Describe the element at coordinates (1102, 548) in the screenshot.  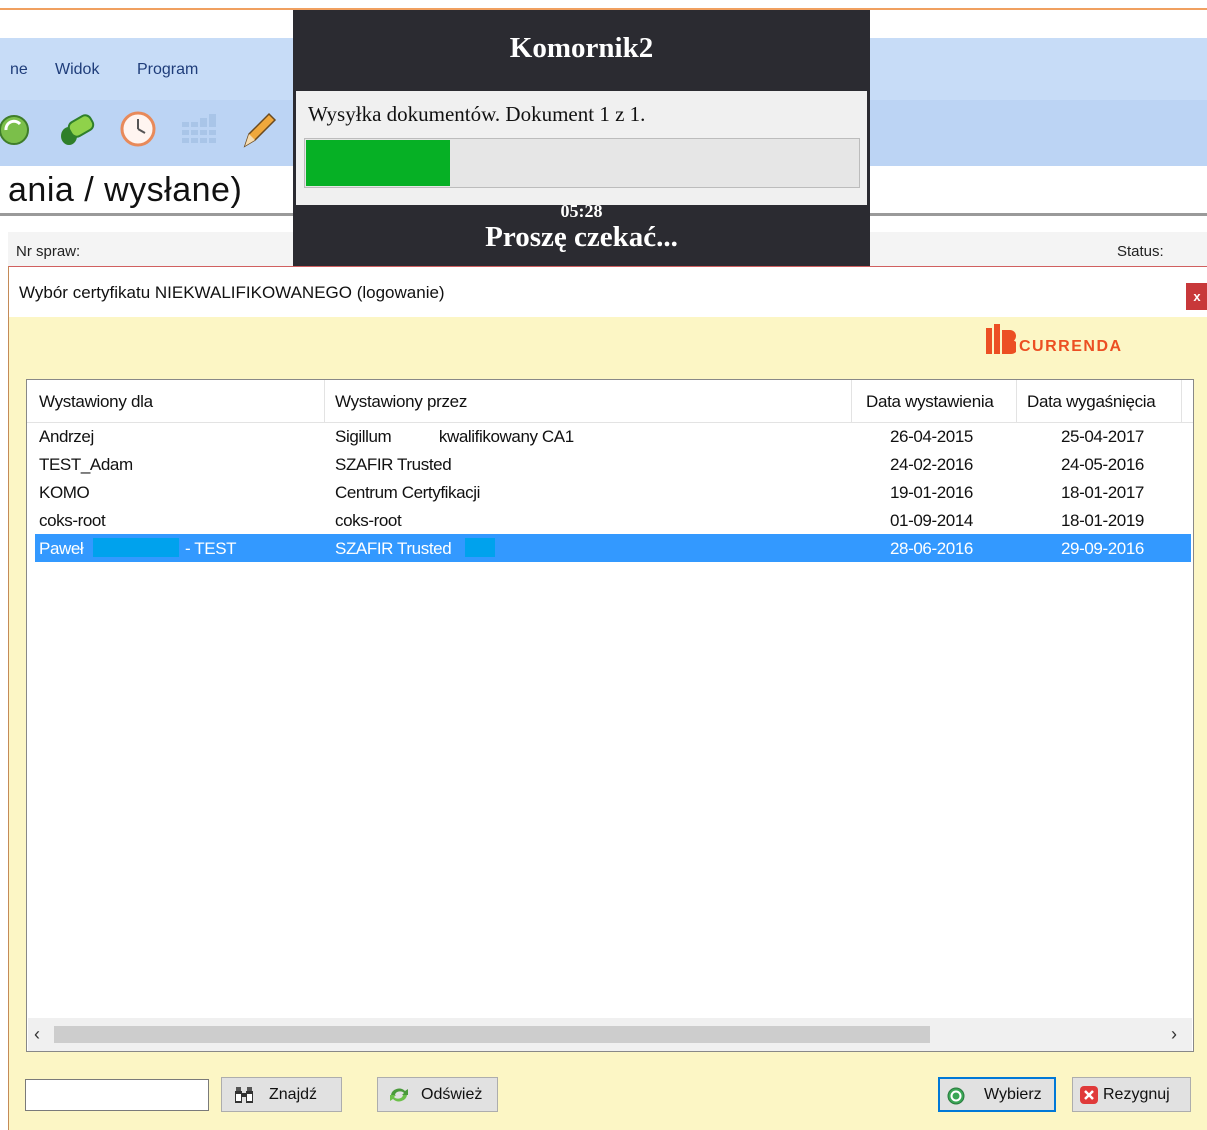
I see `cell-expiry-date: 29-09-2016` at that location.